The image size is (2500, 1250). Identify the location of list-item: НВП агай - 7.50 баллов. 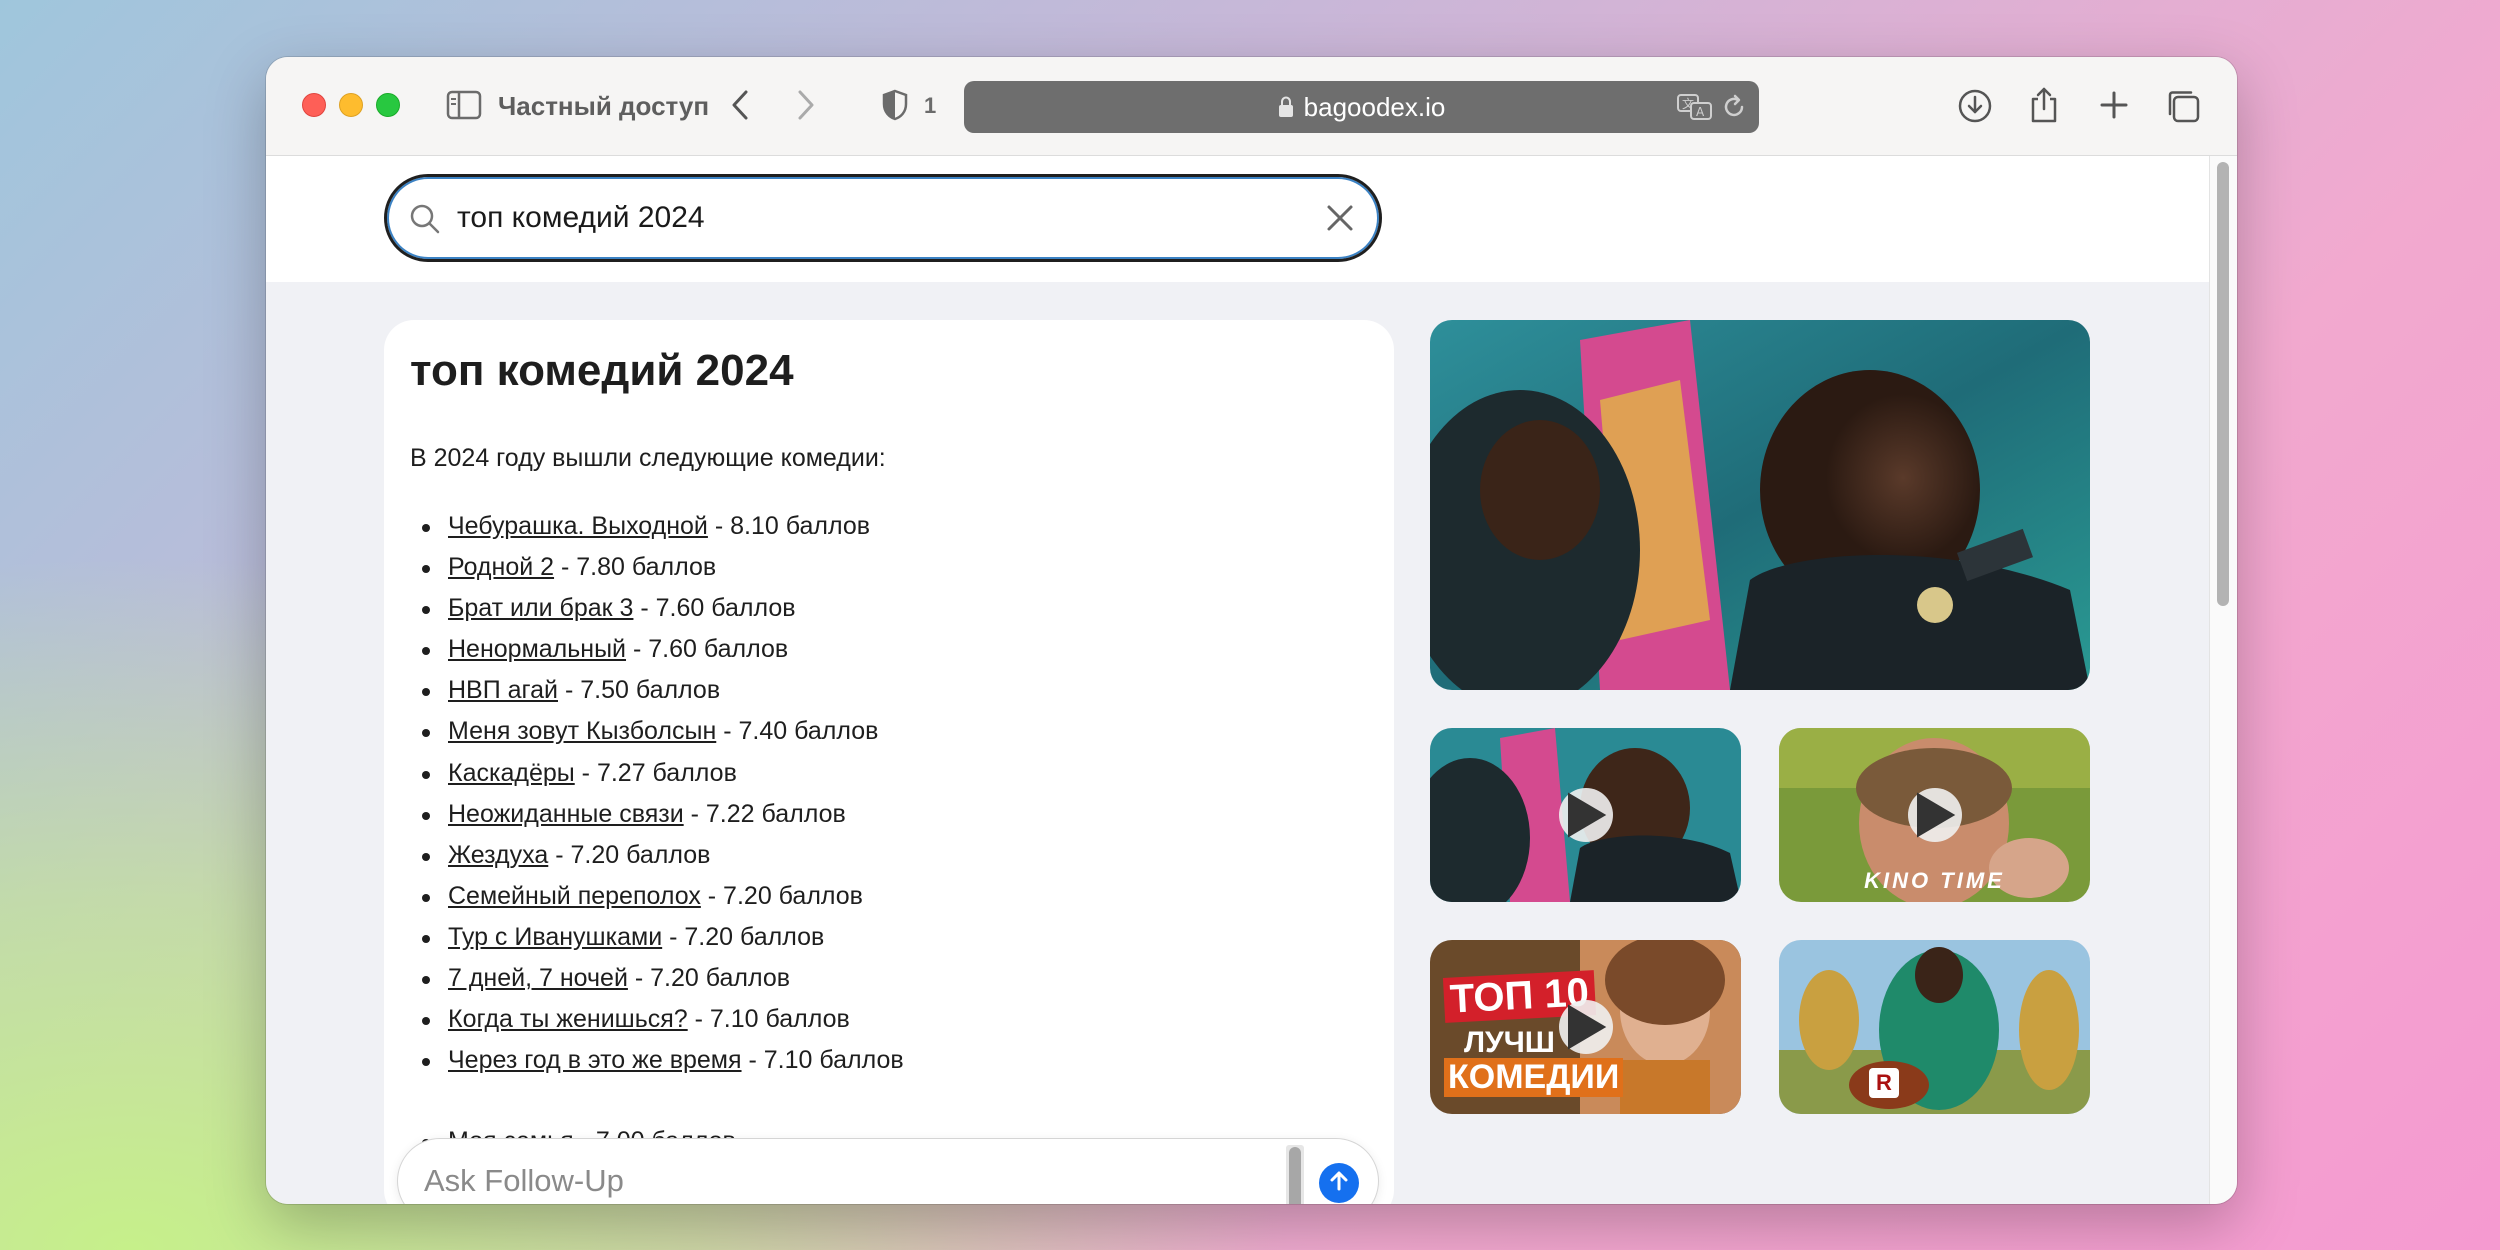
(663, 690).